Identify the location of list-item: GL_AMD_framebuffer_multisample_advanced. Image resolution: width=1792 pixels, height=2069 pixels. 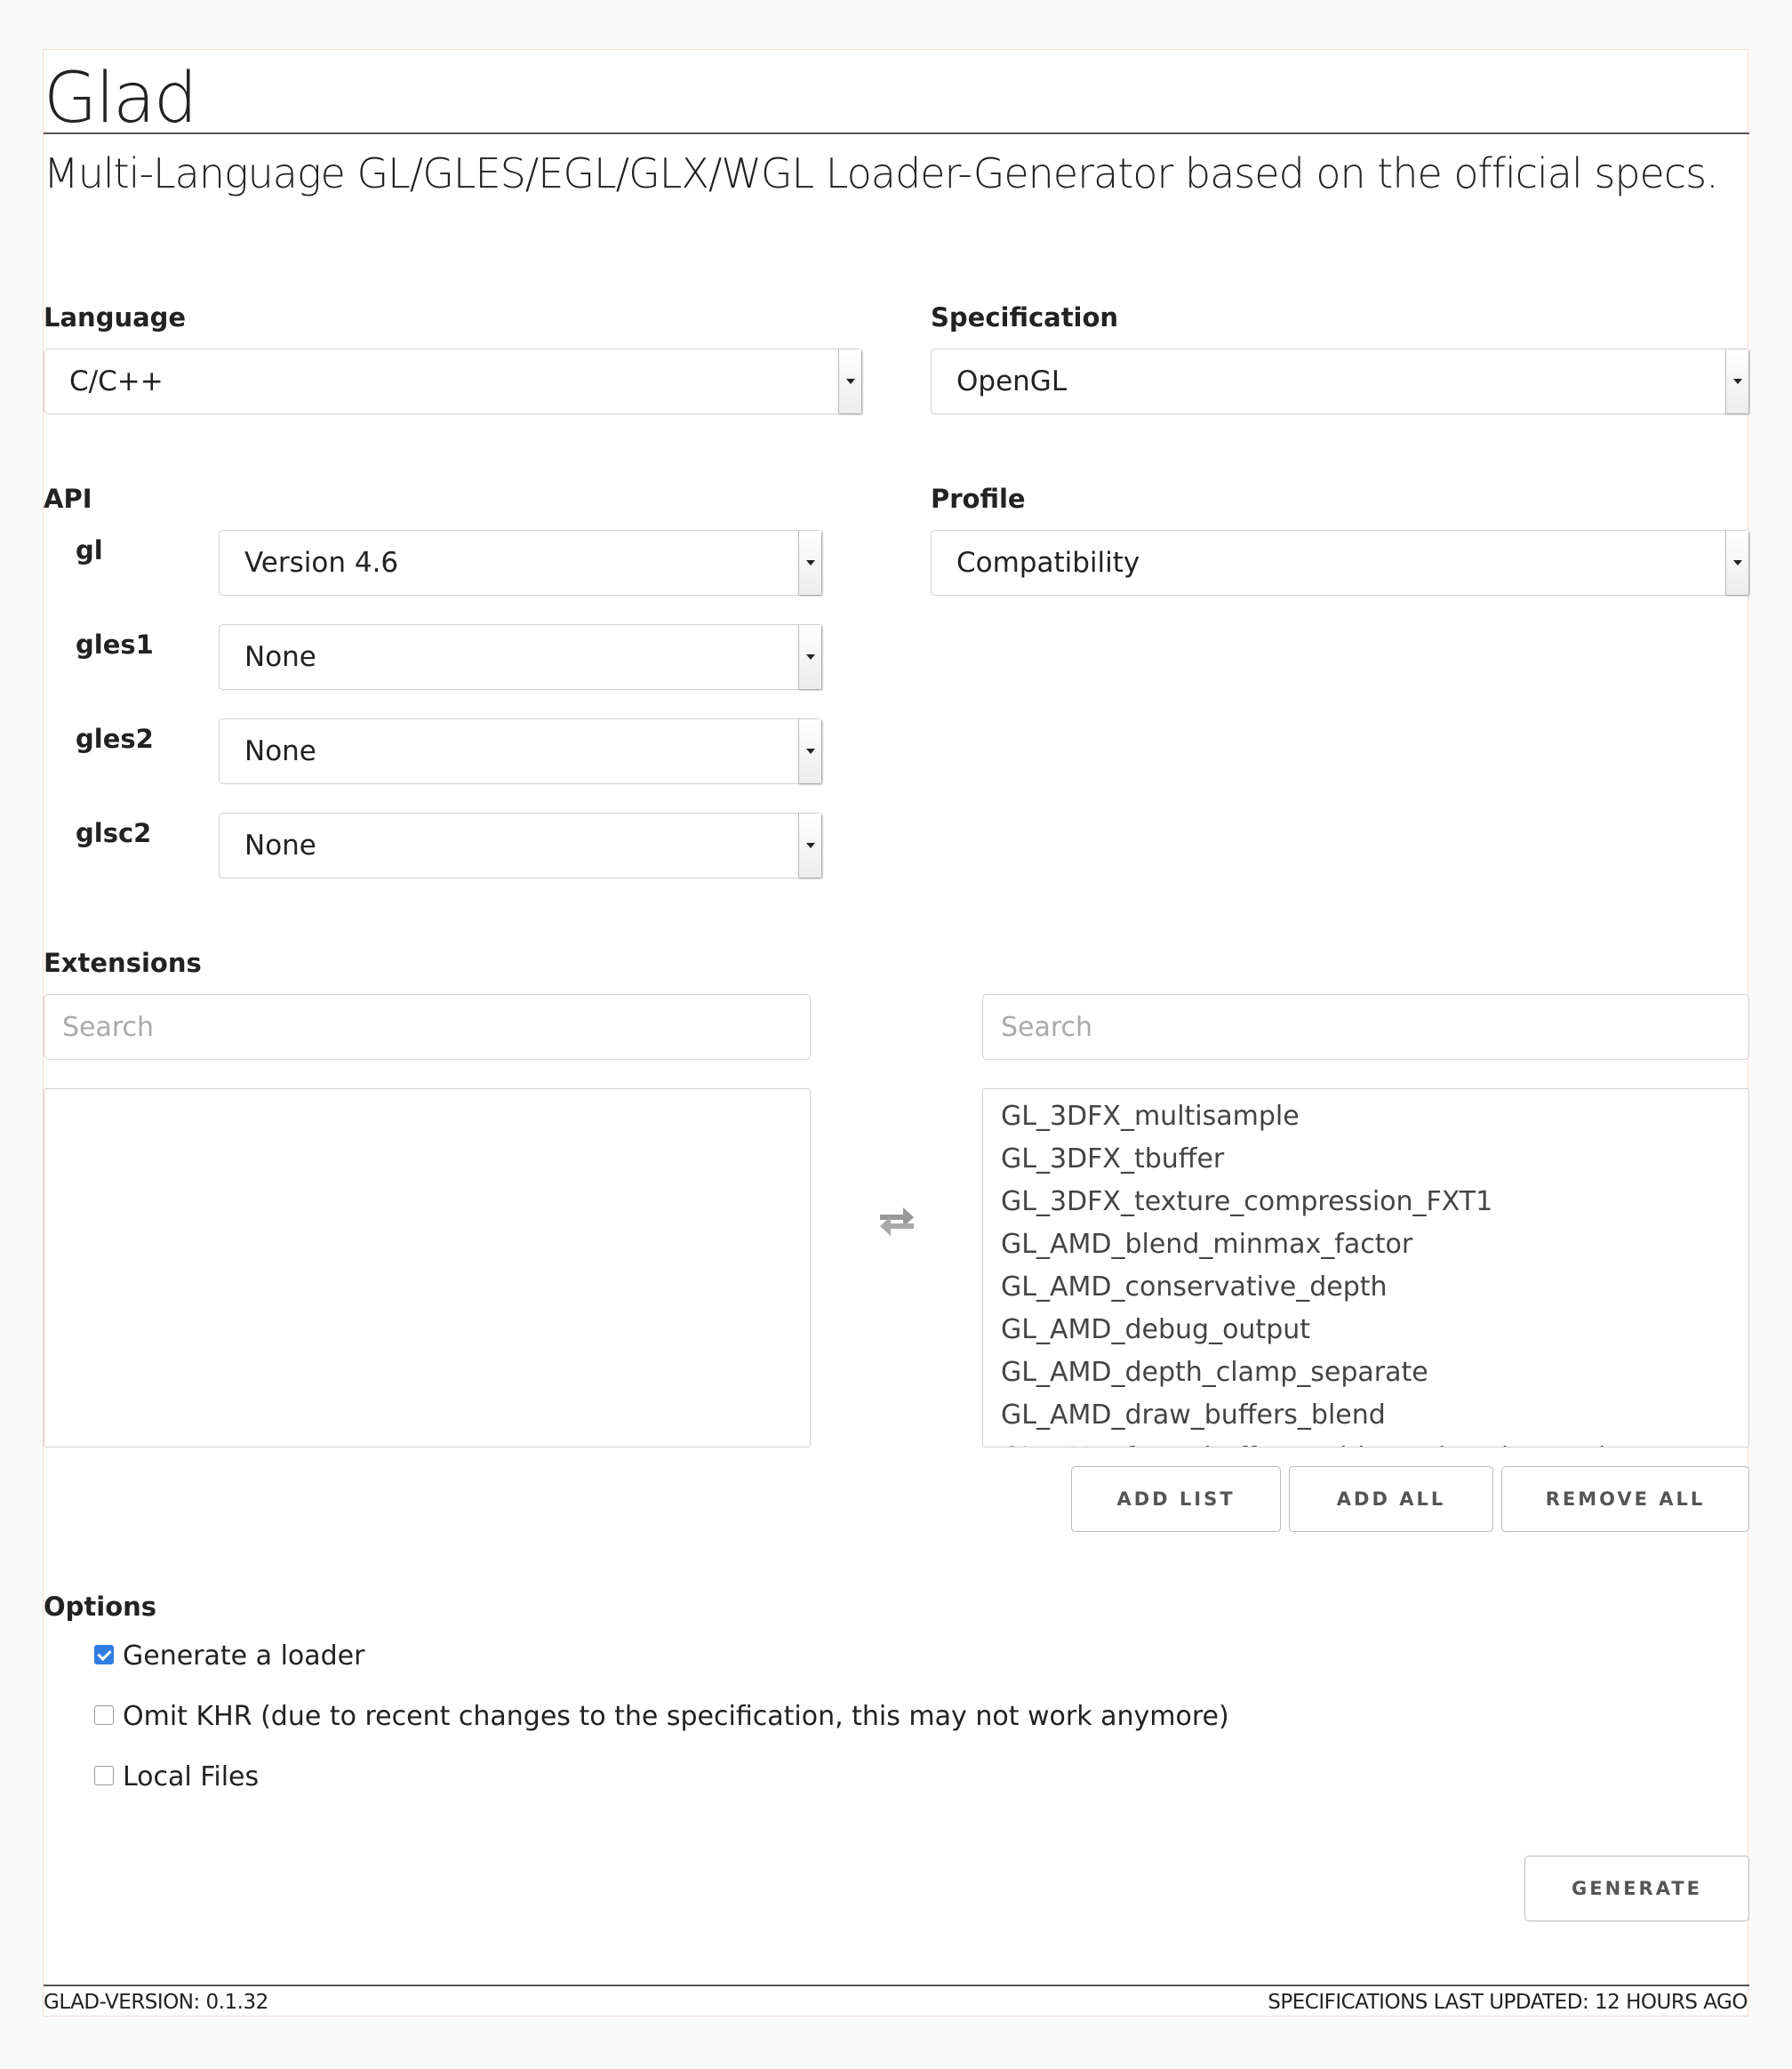
(1365, 1442).